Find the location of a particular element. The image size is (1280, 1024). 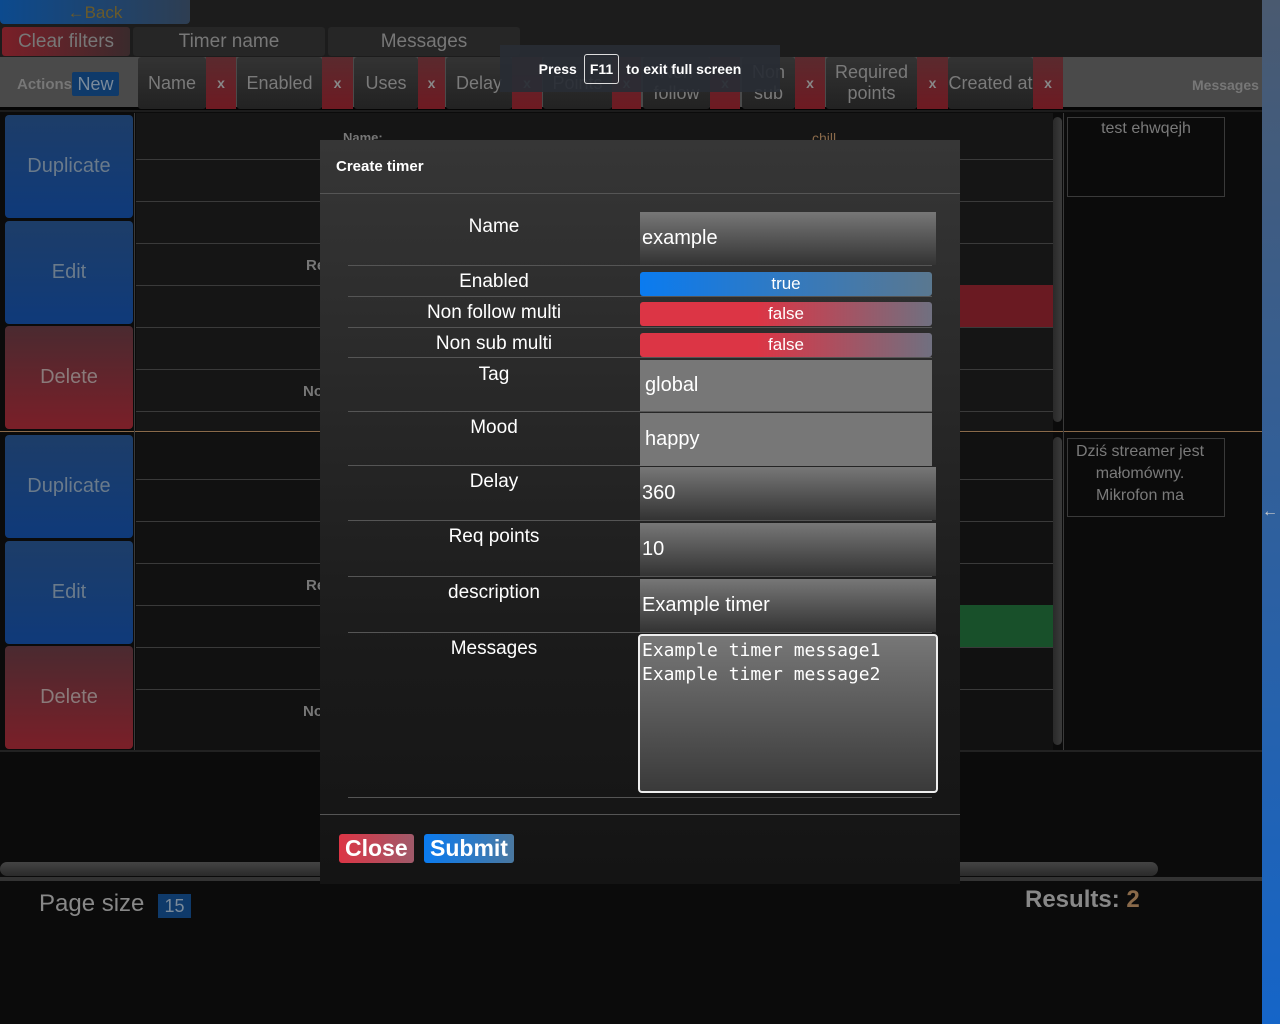

message-cell: test ehwqejh is located at coordinates (1146, 157).